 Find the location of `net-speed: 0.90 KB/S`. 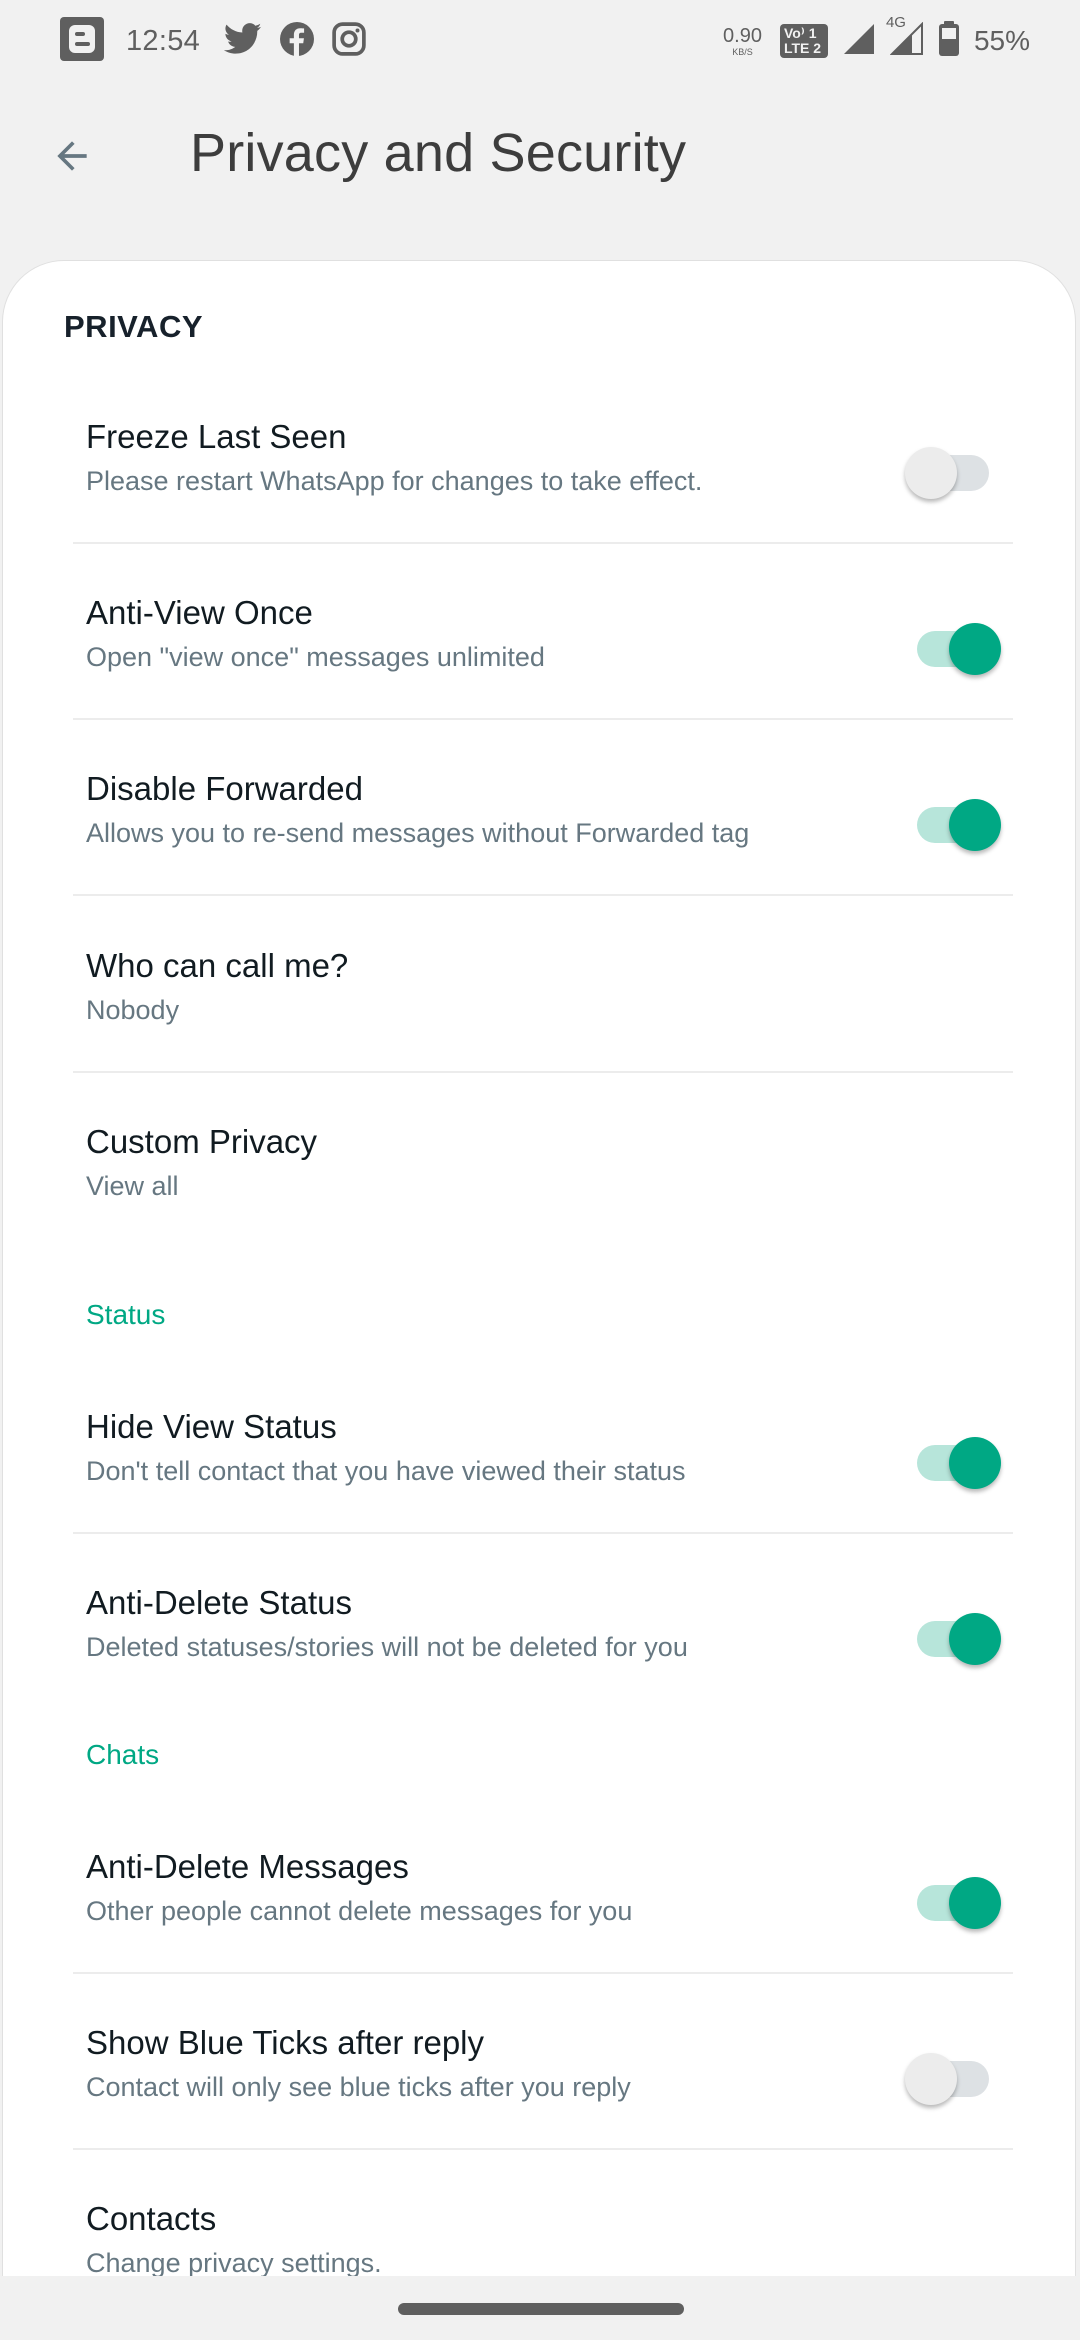

net-speed: 0.90 KB/S is located at coordinates (742, 41).